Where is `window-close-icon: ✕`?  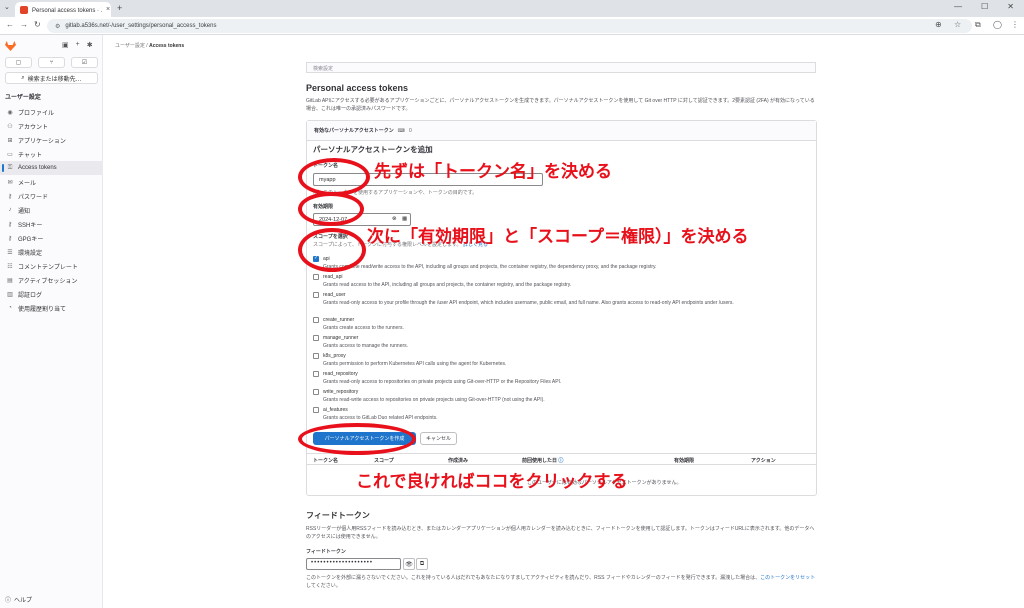
window-close-icon: ✕ is located at coordinates (1010, 6).